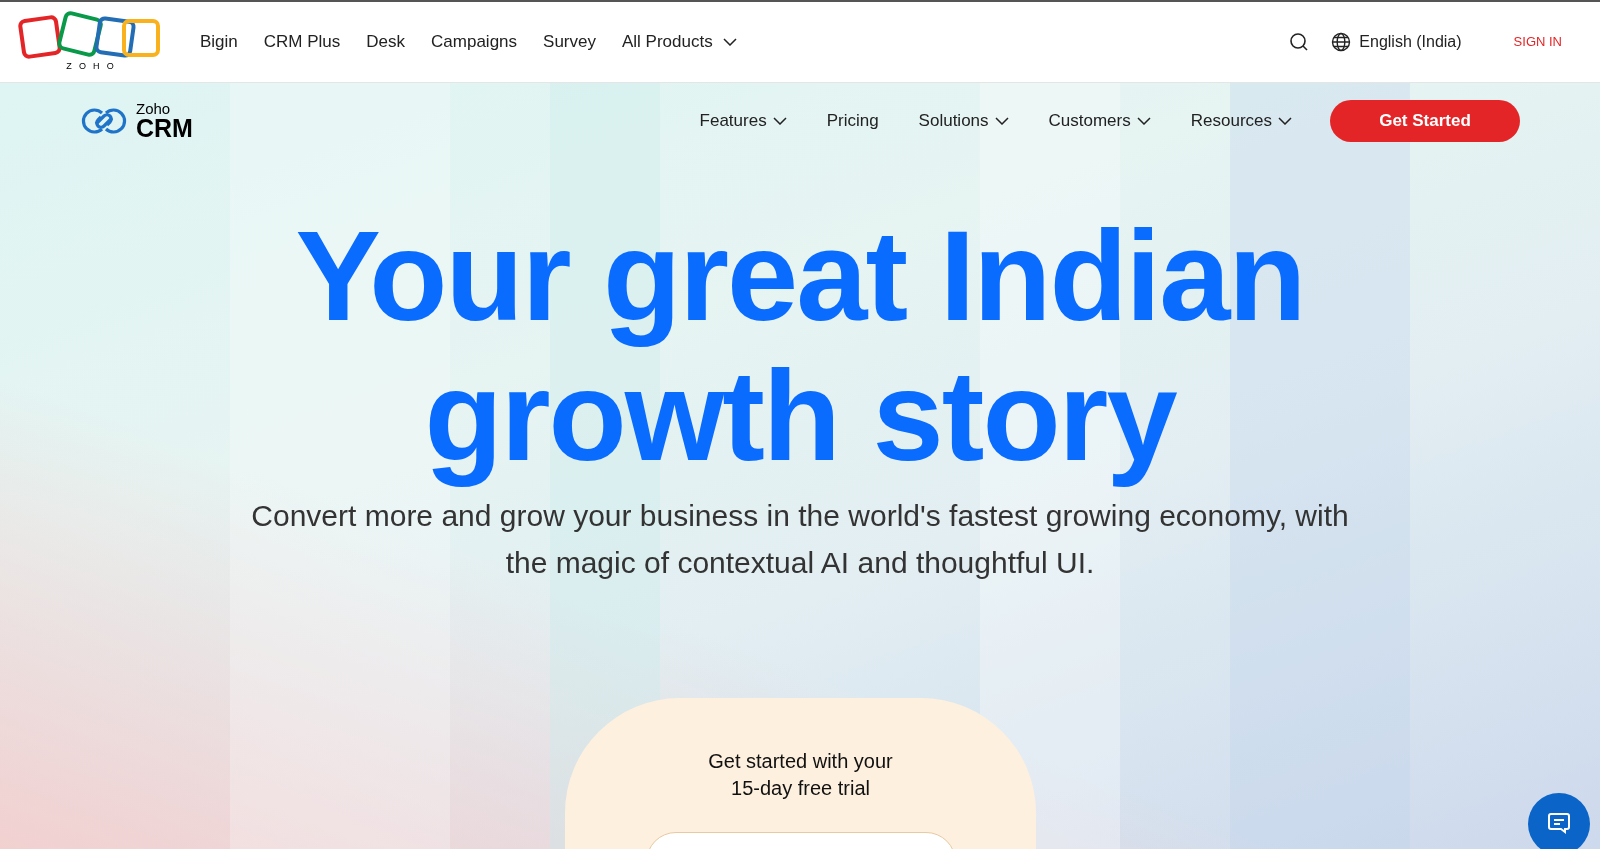 Image resolution: width=1600 pixels, height=849 pixels. Describe the element at coordinates (1299, 42) in the screenshot. I see `search-icon` at that location.